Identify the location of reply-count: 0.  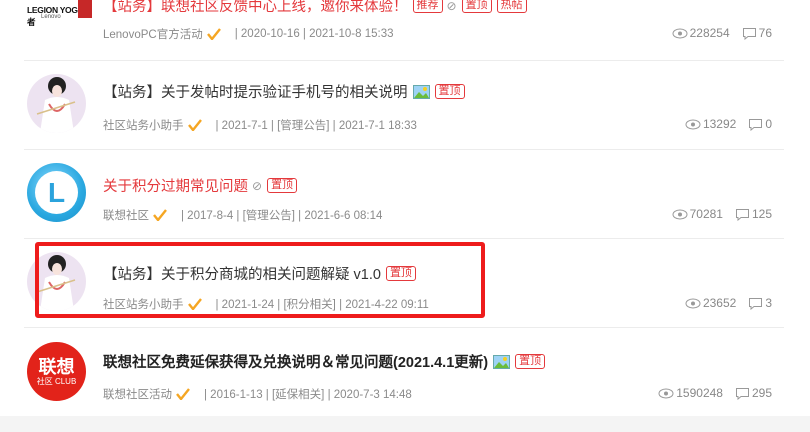
(768, 124).